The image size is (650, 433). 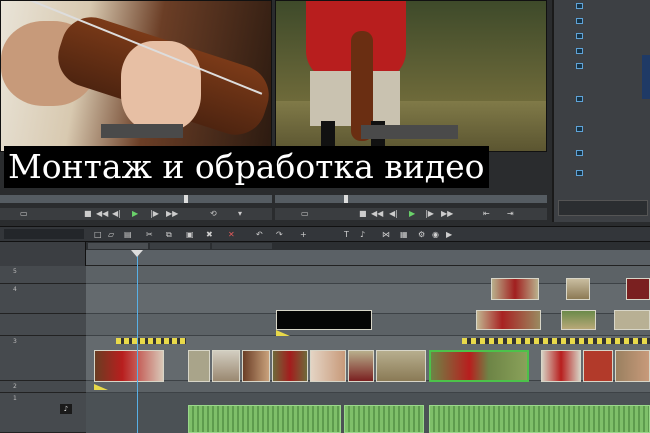 I want to click on player-viewer, so click(x=136, y=76).